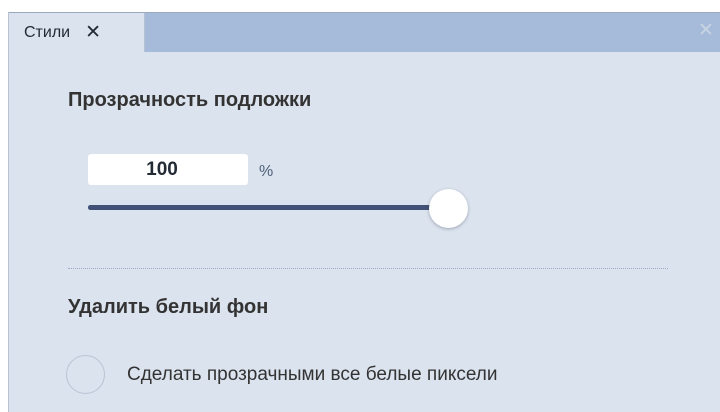 Image resolution: width=720 pixels, height=412 pixels. What do you see at coordinates (47, 32) in the screenshot?
I see `tab-styles-label: Стили` at bounding box center [47, 32].